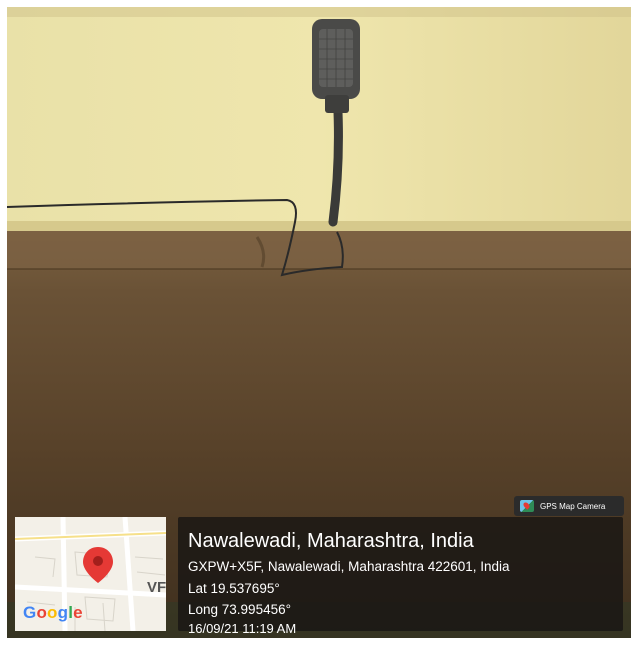  Describe the element at coordinates (234, 588) in the screenshot. I see `latitude: Lat 19.537695°` at that location.